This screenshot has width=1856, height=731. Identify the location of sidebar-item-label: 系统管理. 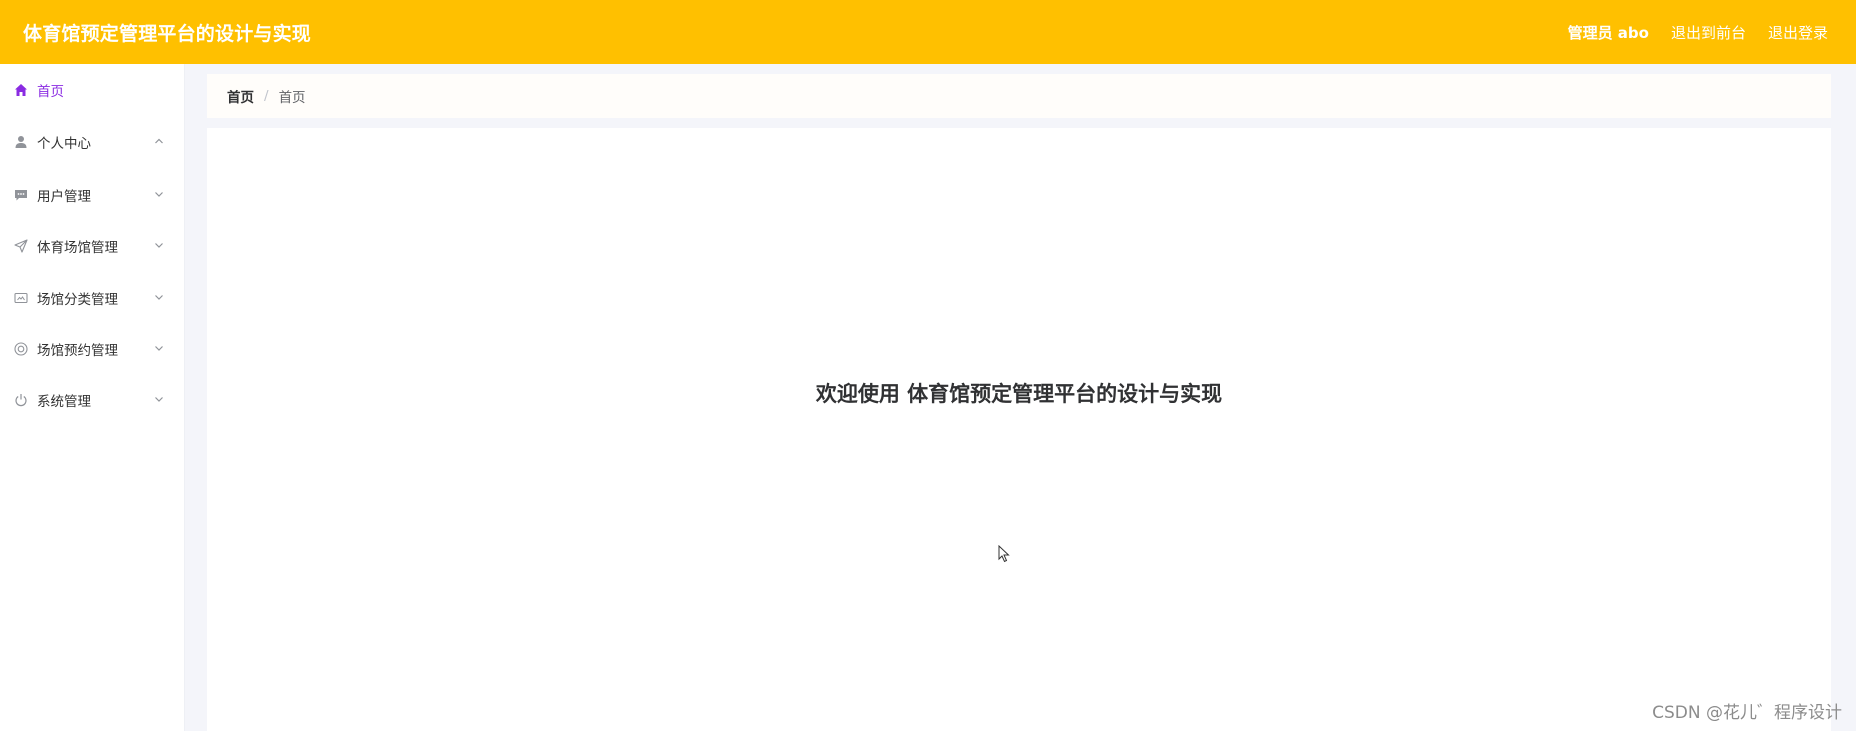
(64, 402).